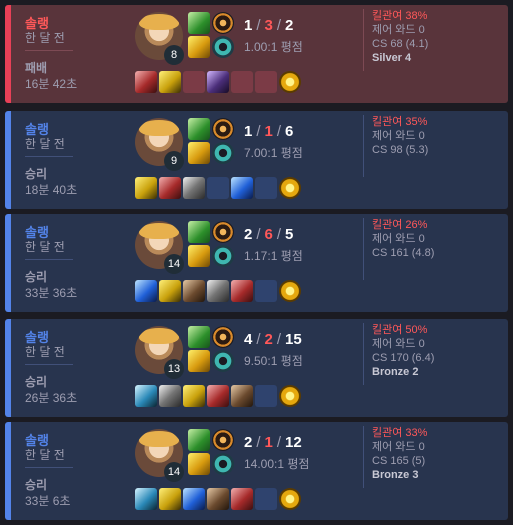 The width and height of the screenshot is (513, 525). Describe the element at coordinates (400, 122) in the screenshot. I see `kill-participation: 킬관여 35%` at that location.